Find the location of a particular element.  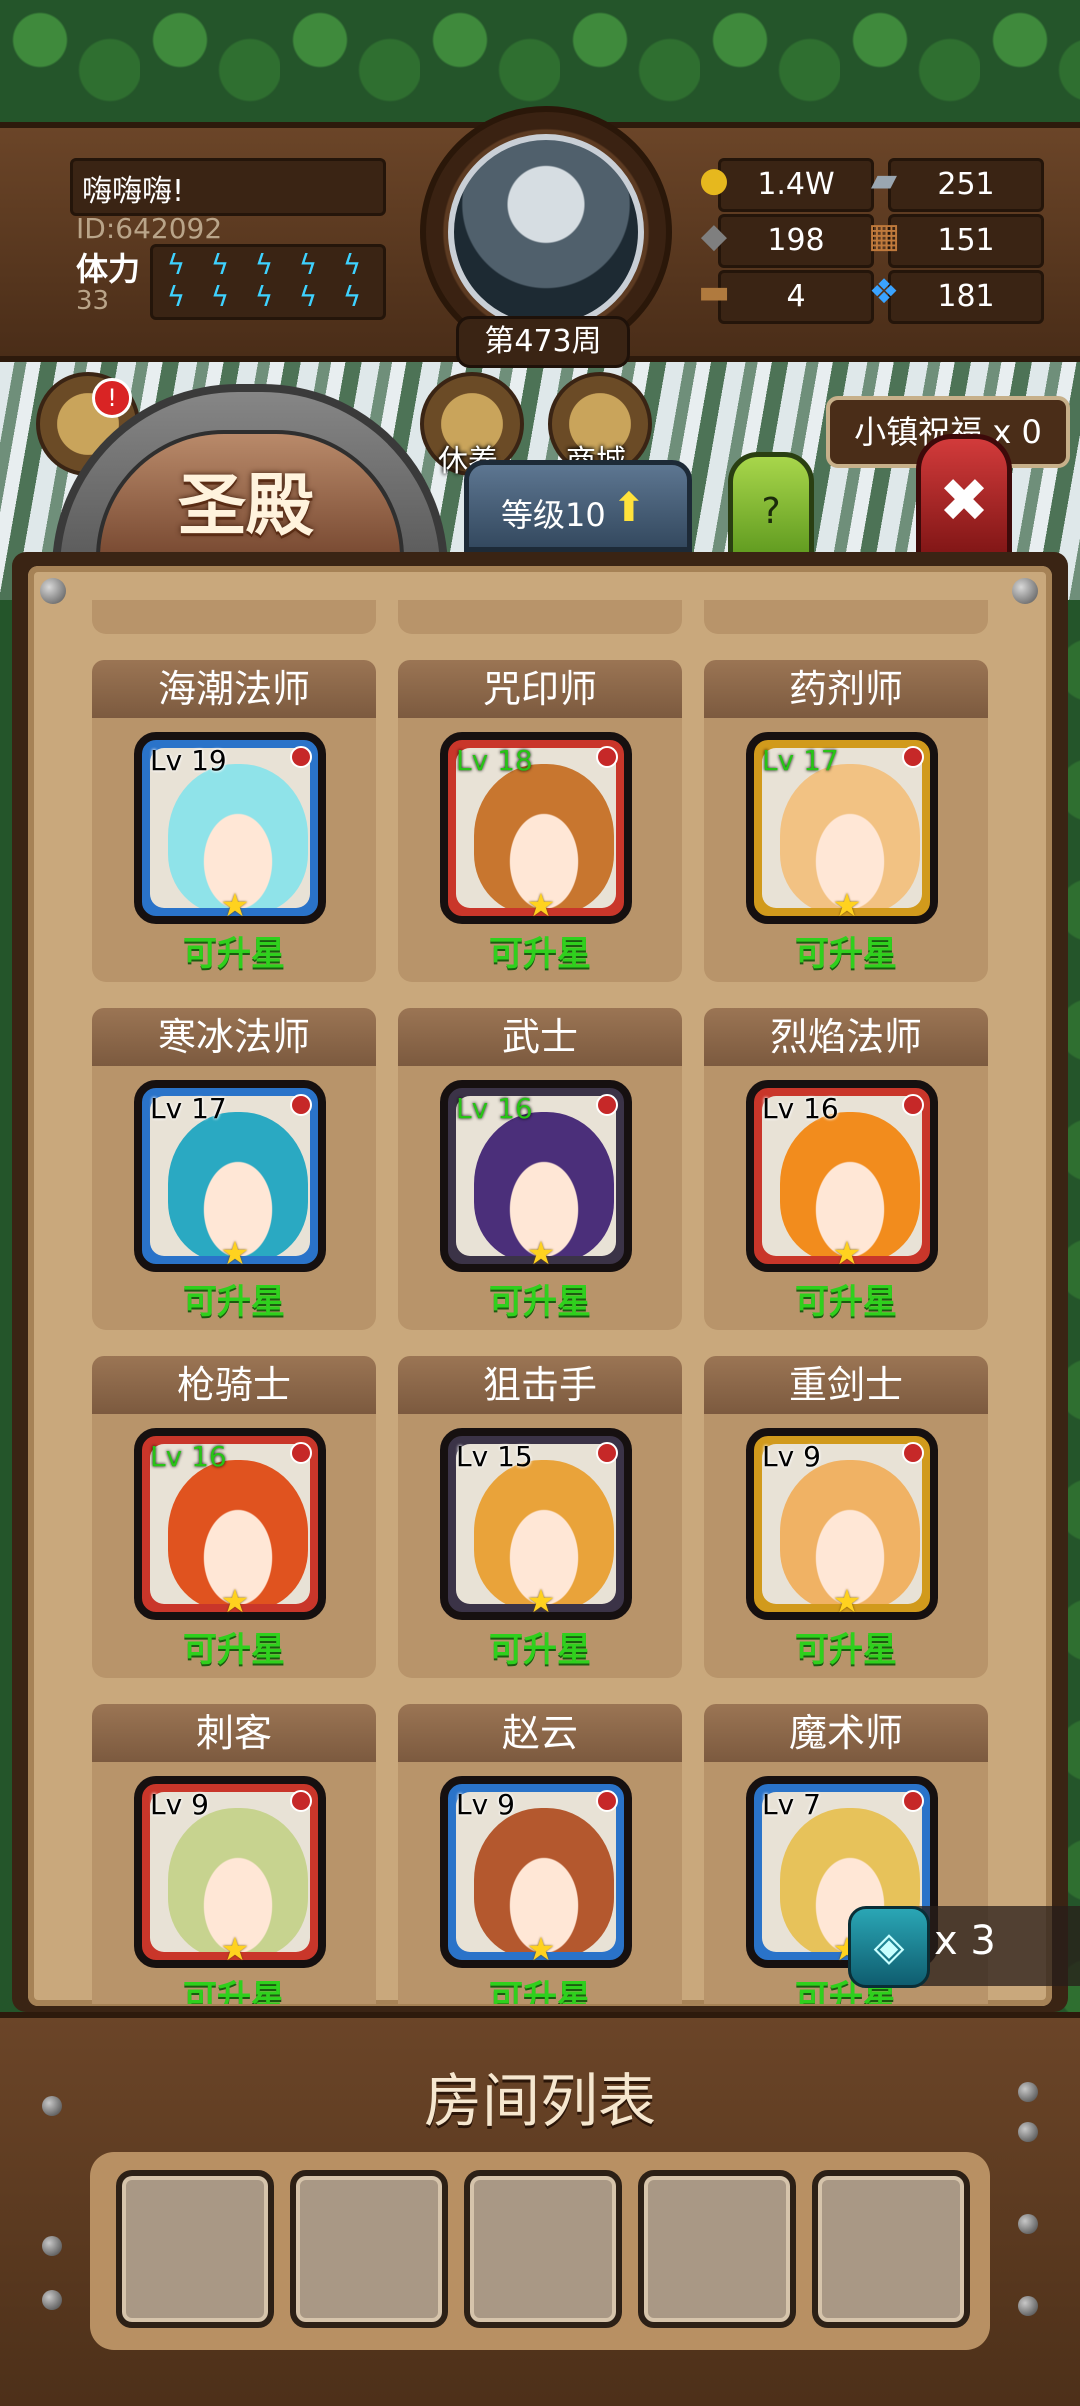

hero-card: 咒印师 Lv 18 ★ 可升星 is located at coordinates (540, 821).